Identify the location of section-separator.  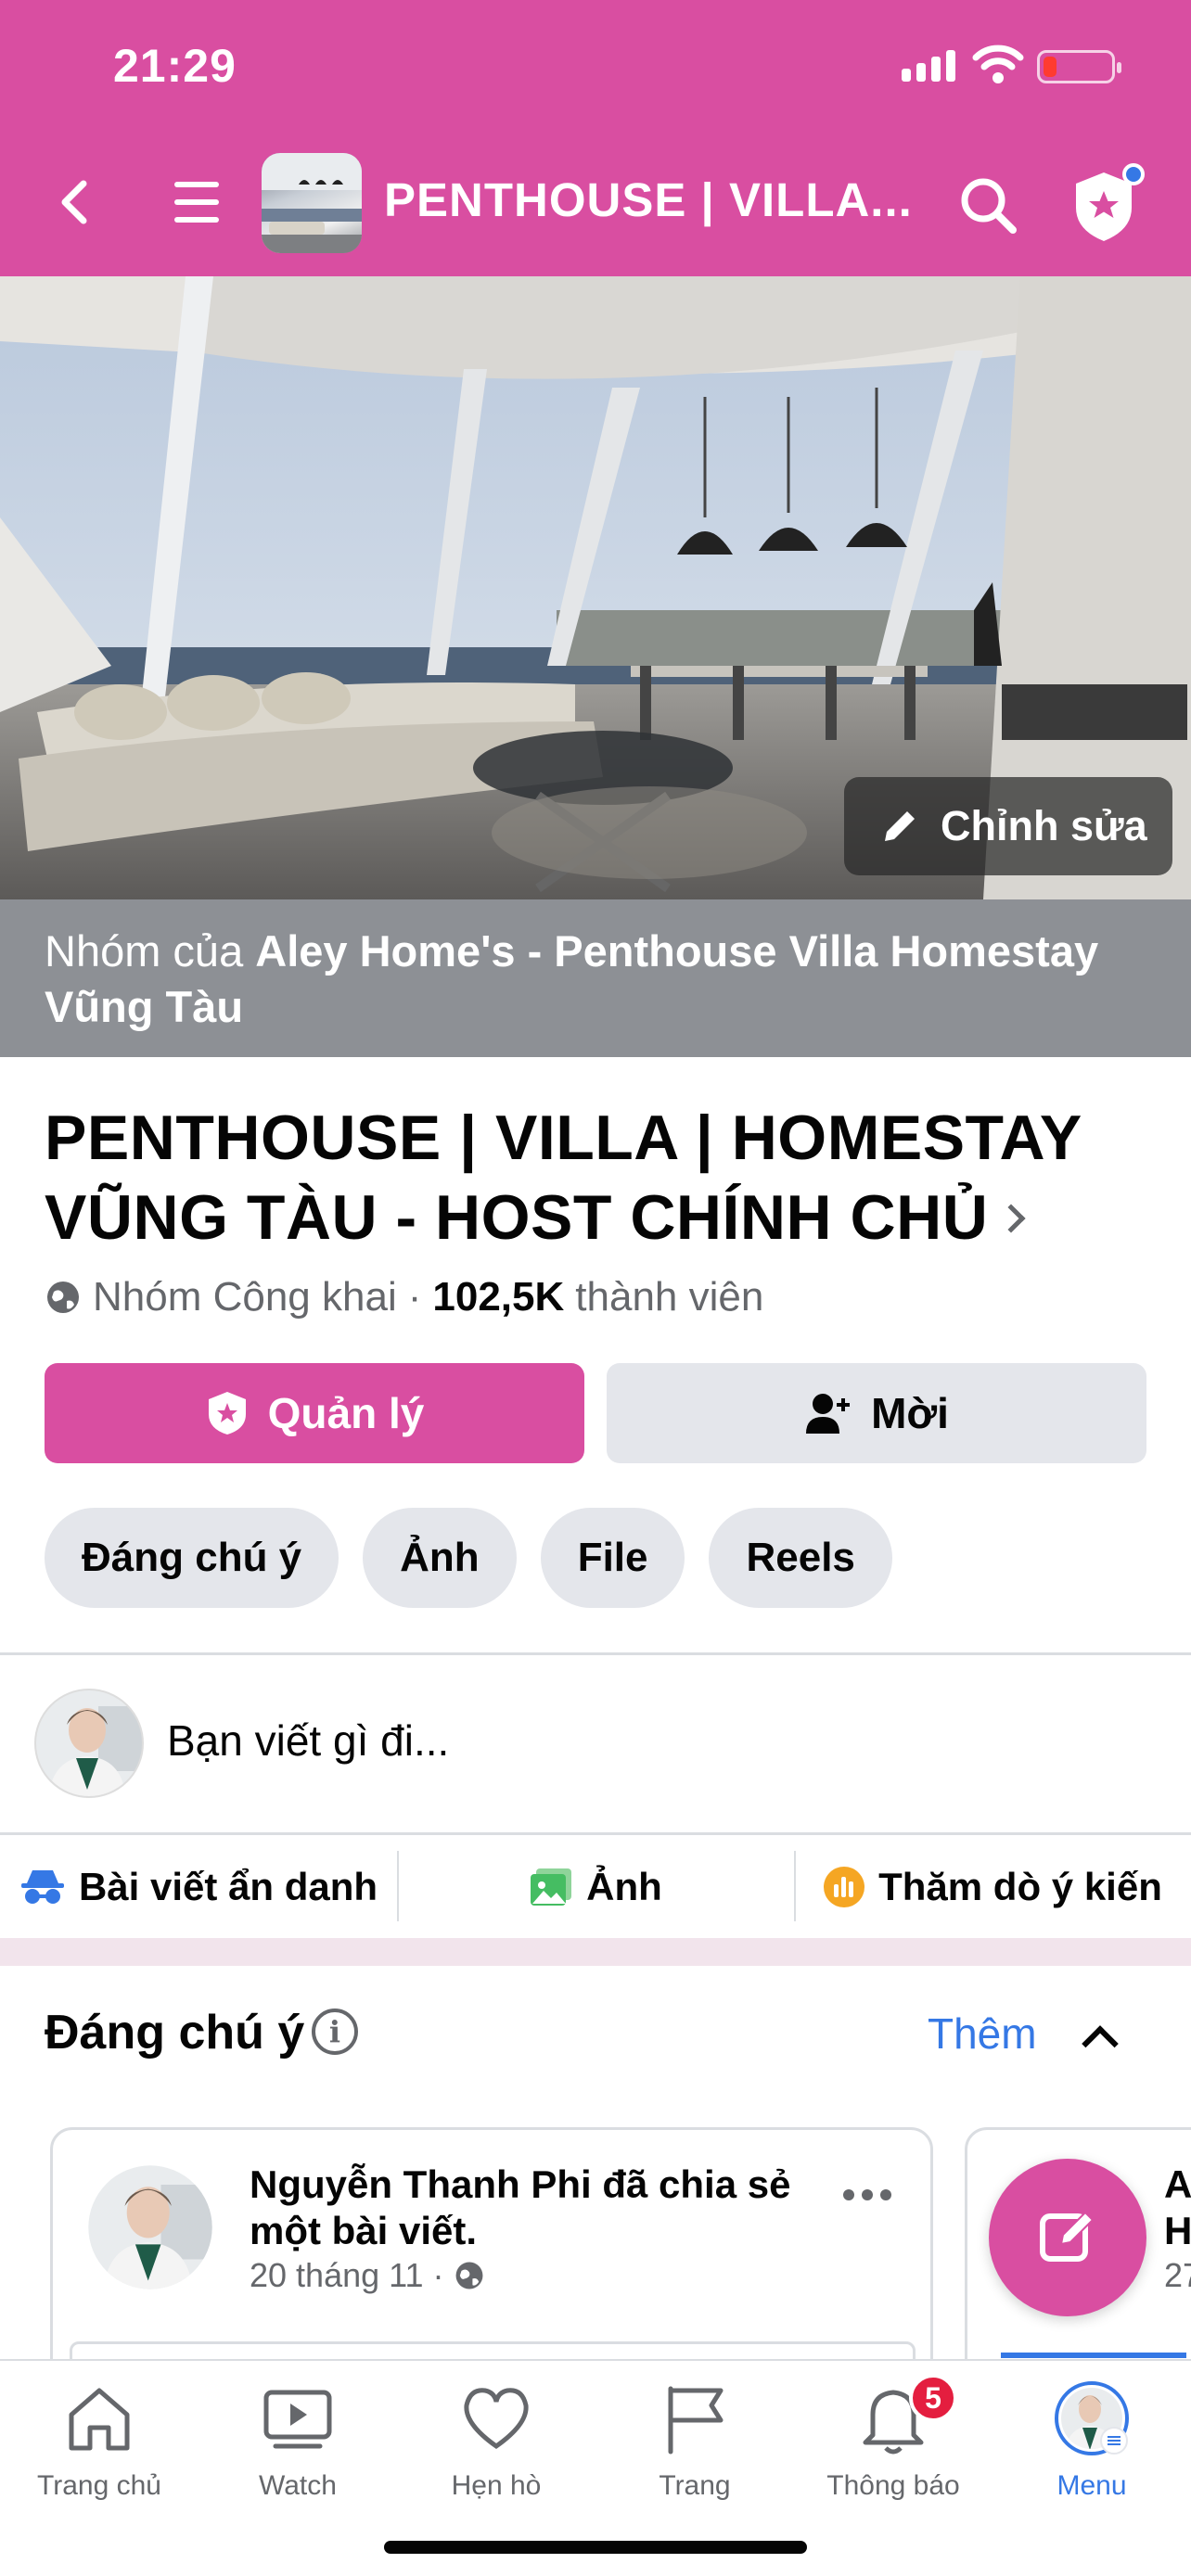
(595, 1952).